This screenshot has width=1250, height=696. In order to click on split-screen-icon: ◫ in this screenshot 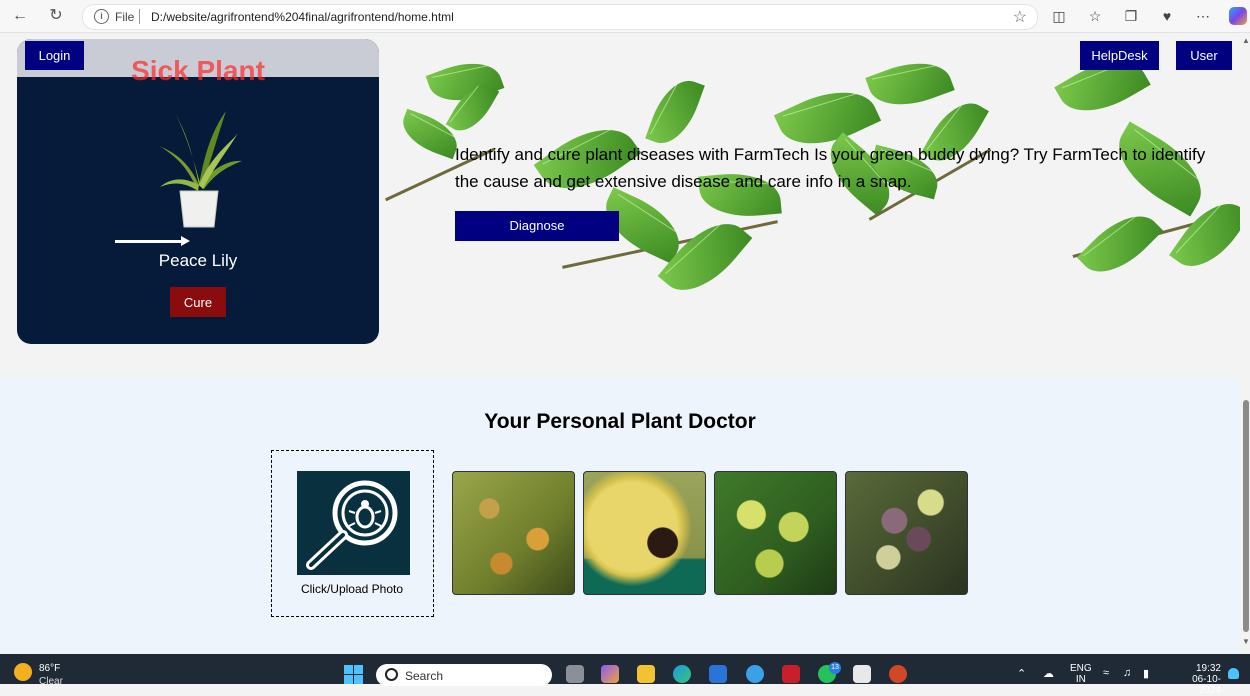, I will do `click(1059, 16)`.